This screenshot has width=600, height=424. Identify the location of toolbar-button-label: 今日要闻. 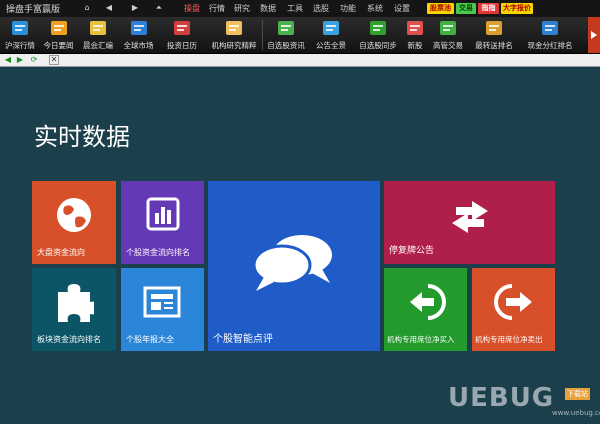
(58, 45).